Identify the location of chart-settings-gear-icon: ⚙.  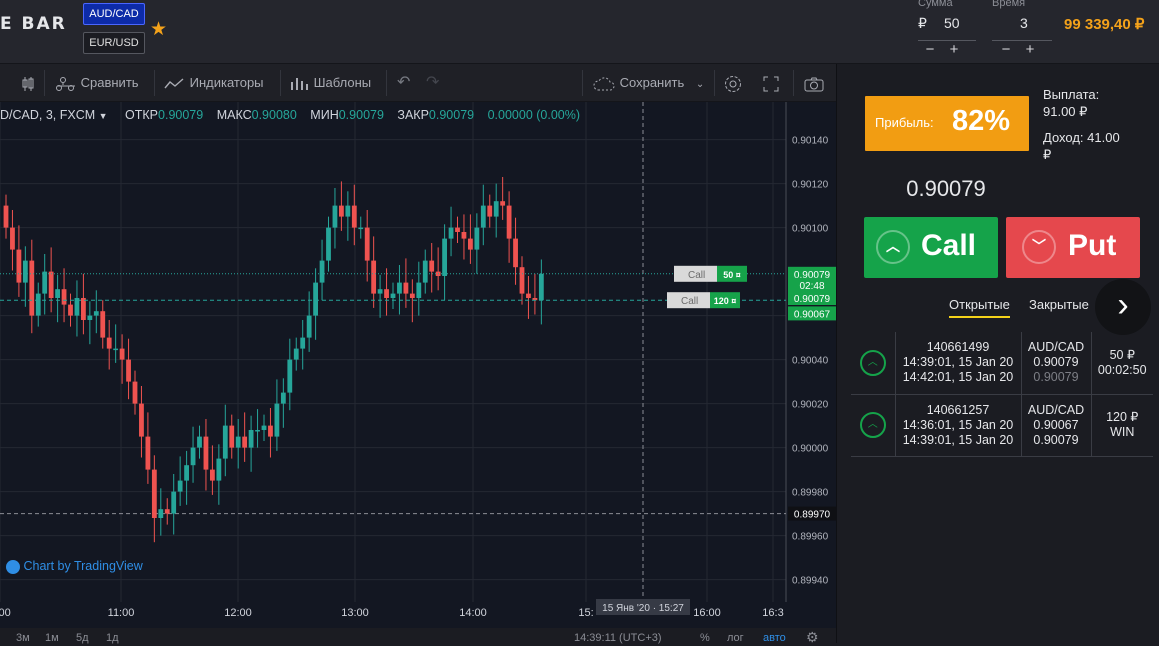
(812, 637).